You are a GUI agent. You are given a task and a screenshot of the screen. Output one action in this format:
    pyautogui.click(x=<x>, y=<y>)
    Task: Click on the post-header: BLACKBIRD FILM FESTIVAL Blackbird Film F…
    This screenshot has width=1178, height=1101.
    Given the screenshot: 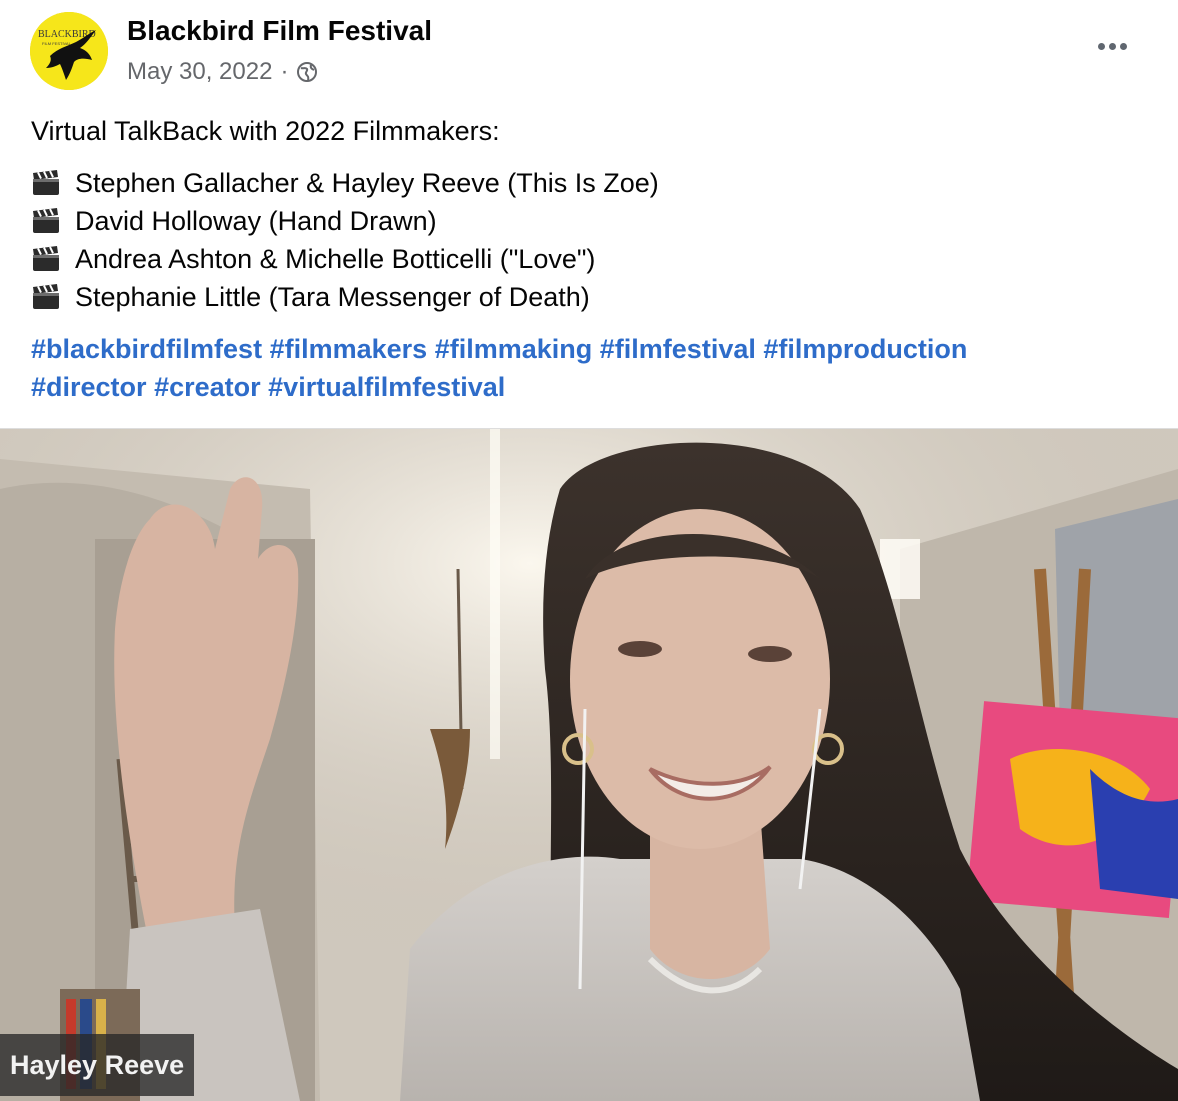 What is the action you would take?
    pyautogui.click(x=589, y=55)
    